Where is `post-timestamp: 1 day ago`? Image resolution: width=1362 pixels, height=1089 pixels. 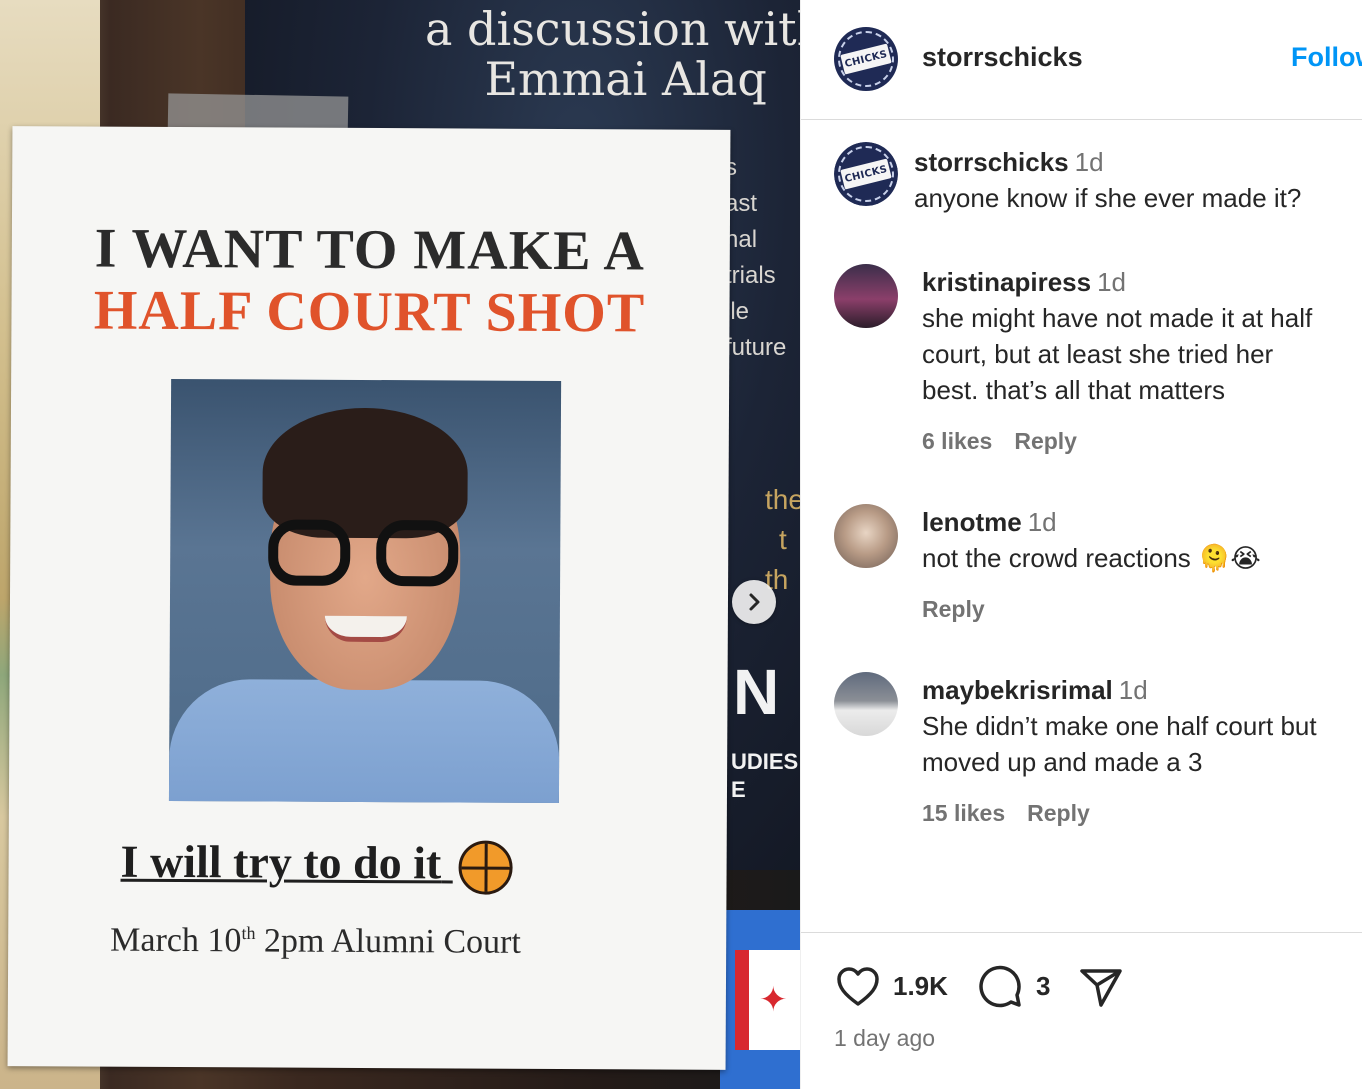 post-timestamp: 1 day ago is located at coordinates (884, 1038).